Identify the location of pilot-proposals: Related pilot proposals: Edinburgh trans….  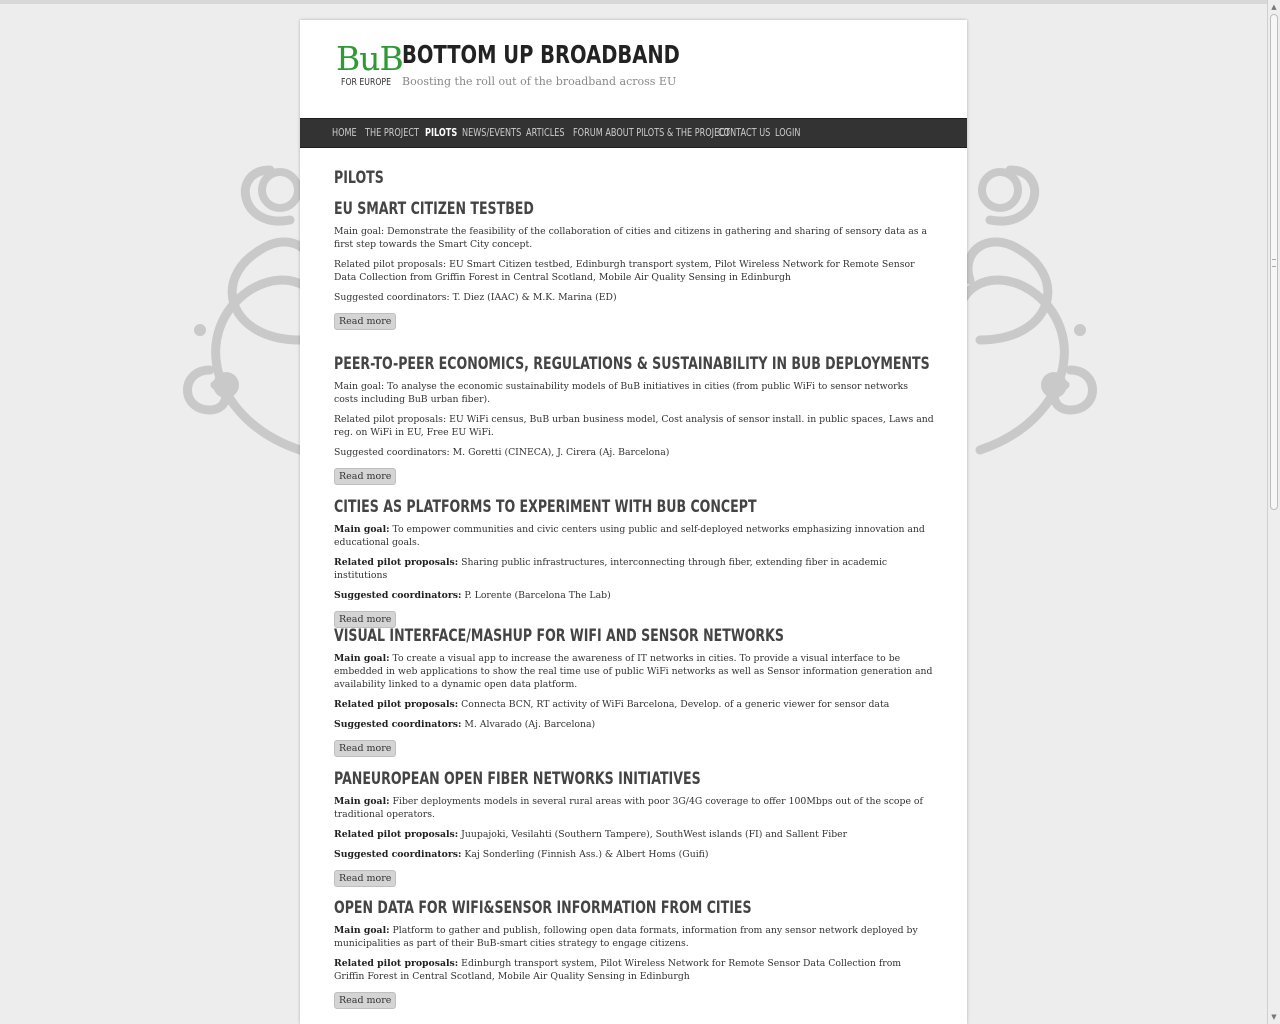
(634, 970).